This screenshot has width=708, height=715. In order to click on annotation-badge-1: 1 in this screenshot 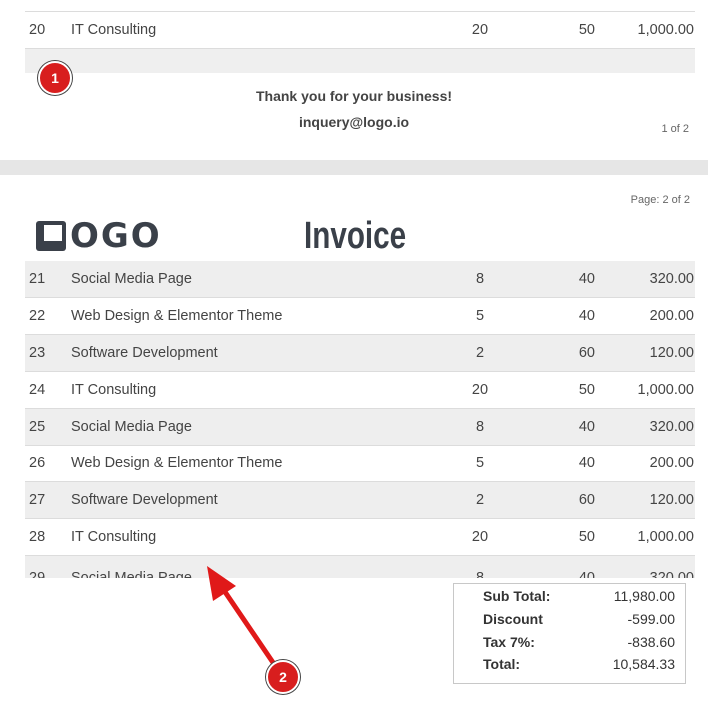, I will do `click(55, 78)`.